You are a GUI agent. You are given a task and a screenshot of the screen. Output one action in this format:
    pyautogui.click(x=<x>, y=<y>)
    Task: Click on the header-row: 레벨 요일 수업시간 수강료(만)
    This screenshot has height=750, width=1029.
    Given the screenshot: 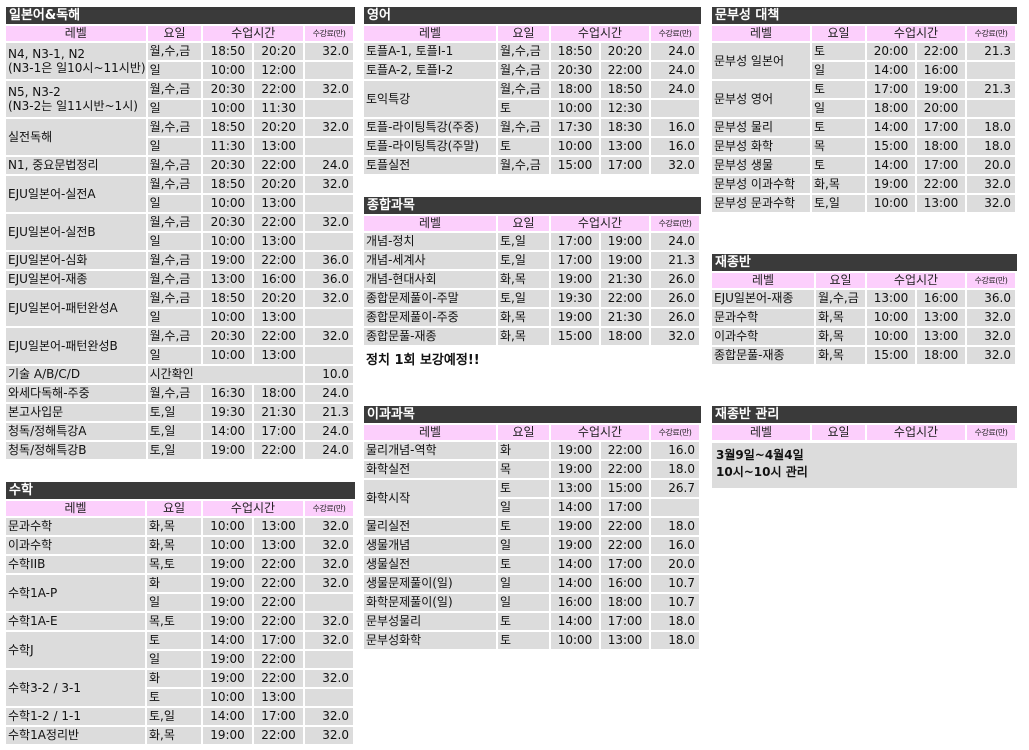 What is the action you would take?
    pyautogui.click(x=531, y=223)
    